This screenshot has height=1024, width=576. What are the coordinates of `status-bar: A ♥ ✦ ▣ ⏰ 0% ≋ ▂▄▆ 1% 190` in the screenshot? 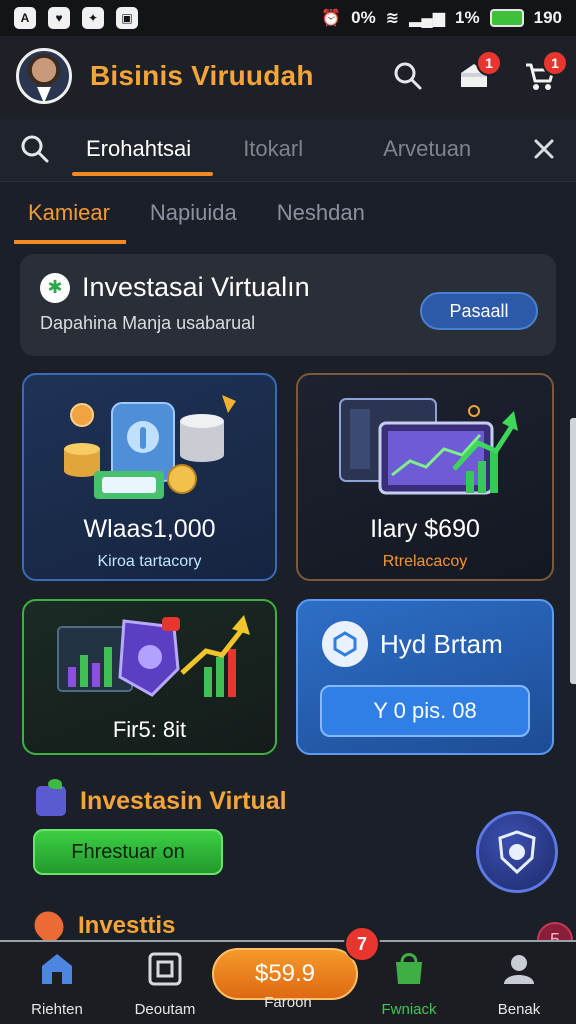 It's located at (288, 18).